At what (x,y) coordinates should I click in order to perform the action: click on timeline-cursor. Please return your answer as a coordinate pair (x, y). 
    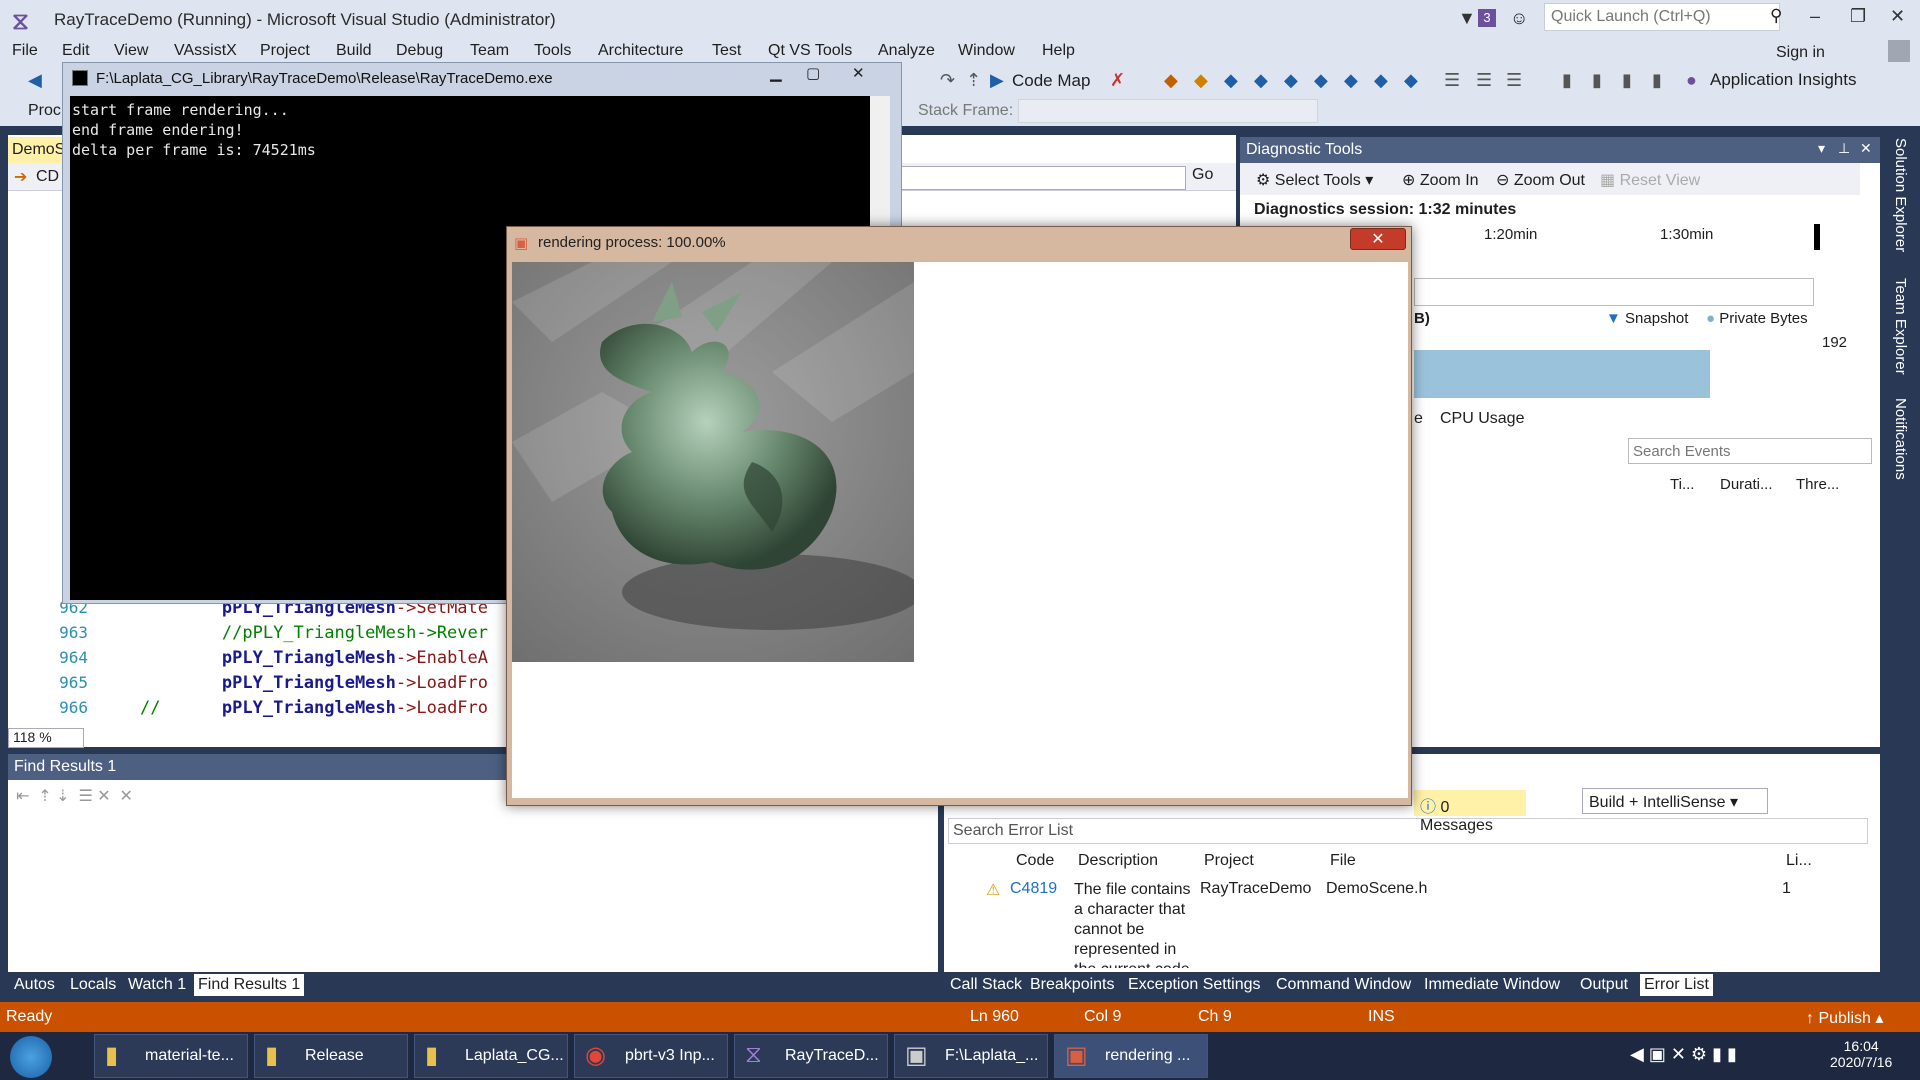
    Looking at the image, I should click on (1817, 237).